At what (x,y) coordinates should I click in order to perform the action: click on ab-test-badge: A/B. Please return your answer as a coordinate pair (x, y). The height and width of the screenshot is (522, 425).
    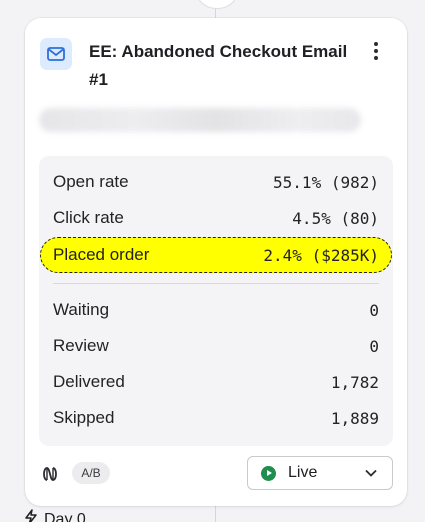
    Looking at the image, I should click on (91, 473).